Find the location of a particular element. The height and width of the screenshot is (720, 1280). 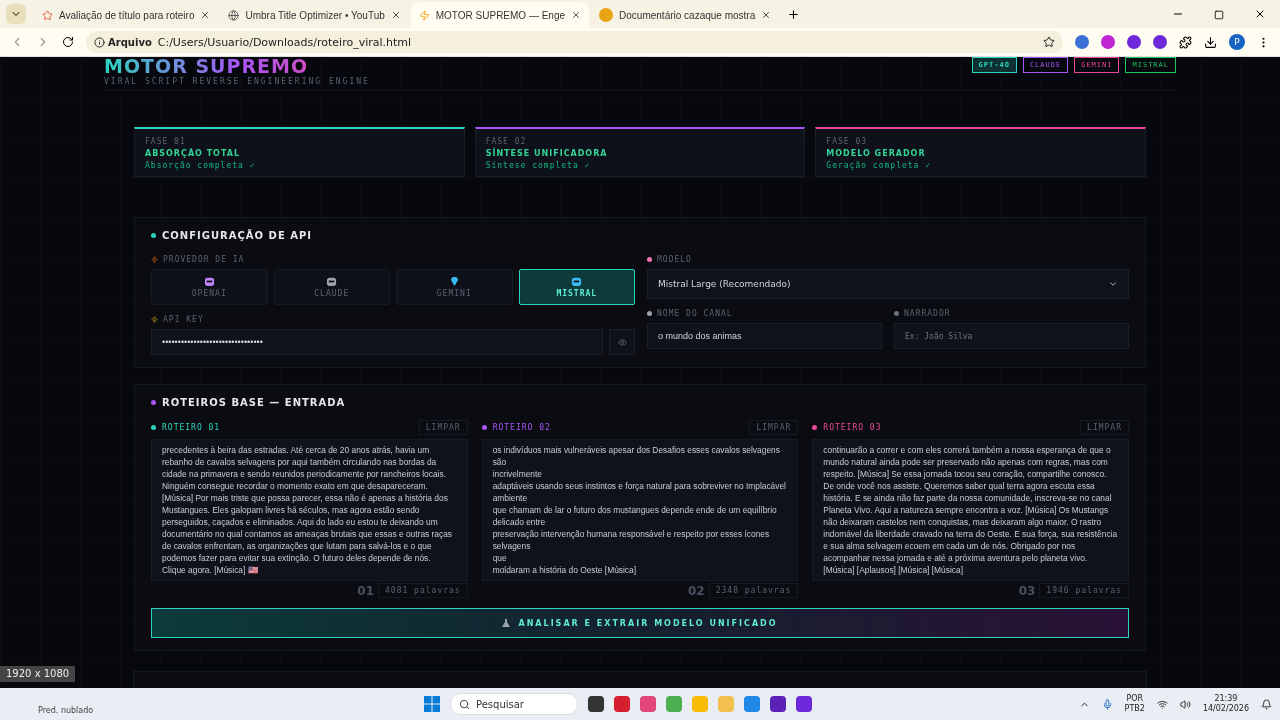

script-number: 03 is located at coordinates (1027, 590).